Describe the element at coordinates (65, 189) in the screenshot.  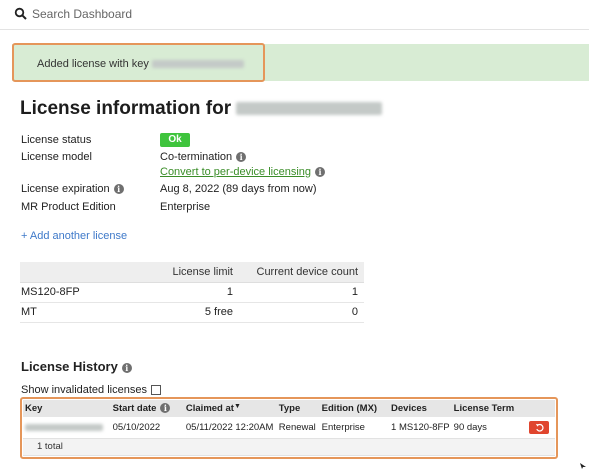
I see `license-expiration-text: License expiration` at that location.